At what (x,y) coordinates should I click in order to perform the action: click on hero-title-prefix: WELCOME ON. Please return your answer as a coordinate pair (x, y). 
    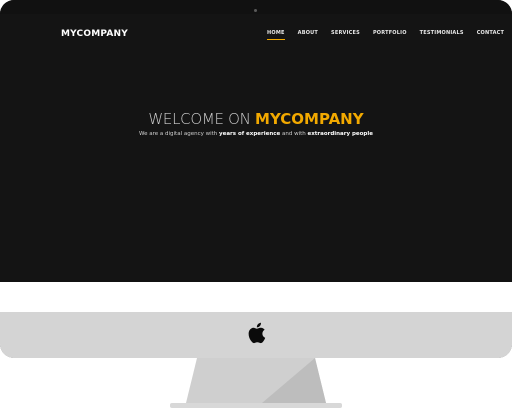
    Looking at the image, I should click on (202, 119).